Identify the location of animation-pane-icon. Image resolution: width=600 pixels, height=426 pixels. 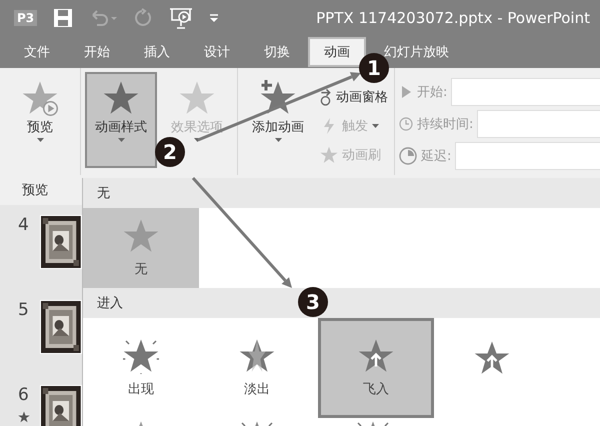
(326, 97).